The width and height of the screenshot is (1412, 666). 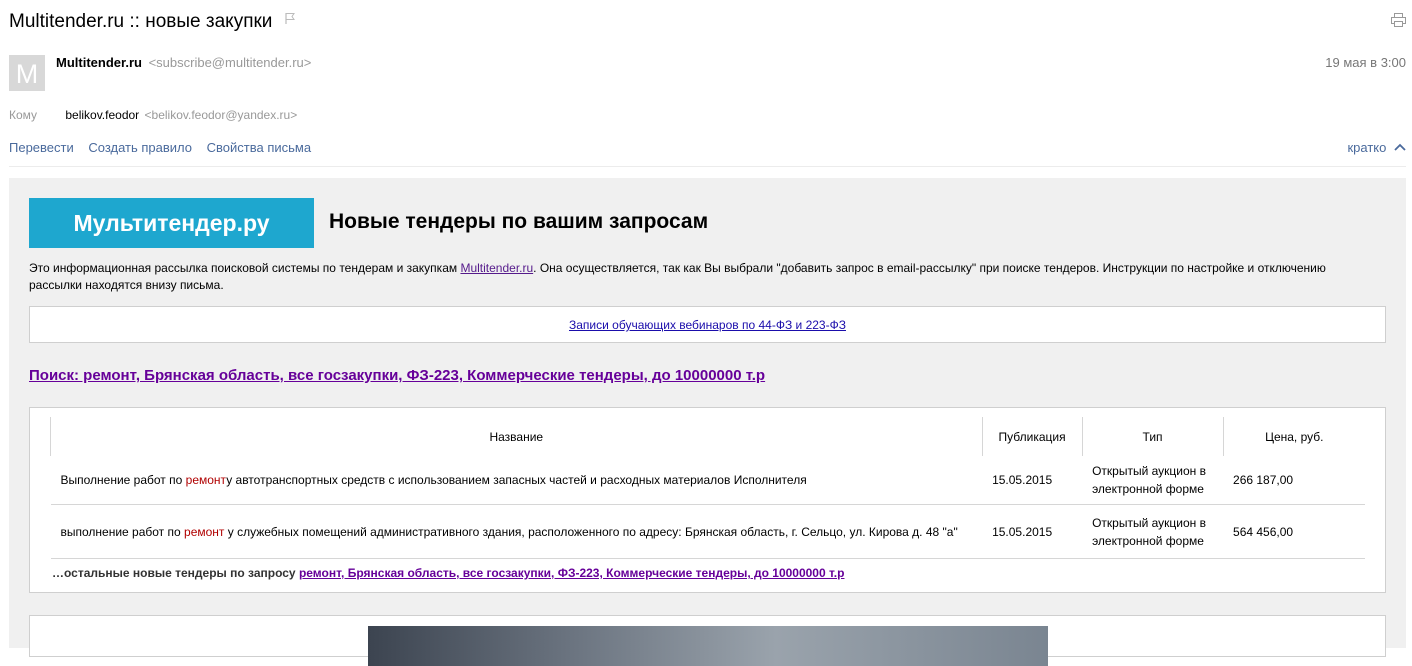 What do you see at coordinates (1293, 436) in the screenshot?
I see `col-header-price: Цена, руб.` at bounding box center [1293, 436].